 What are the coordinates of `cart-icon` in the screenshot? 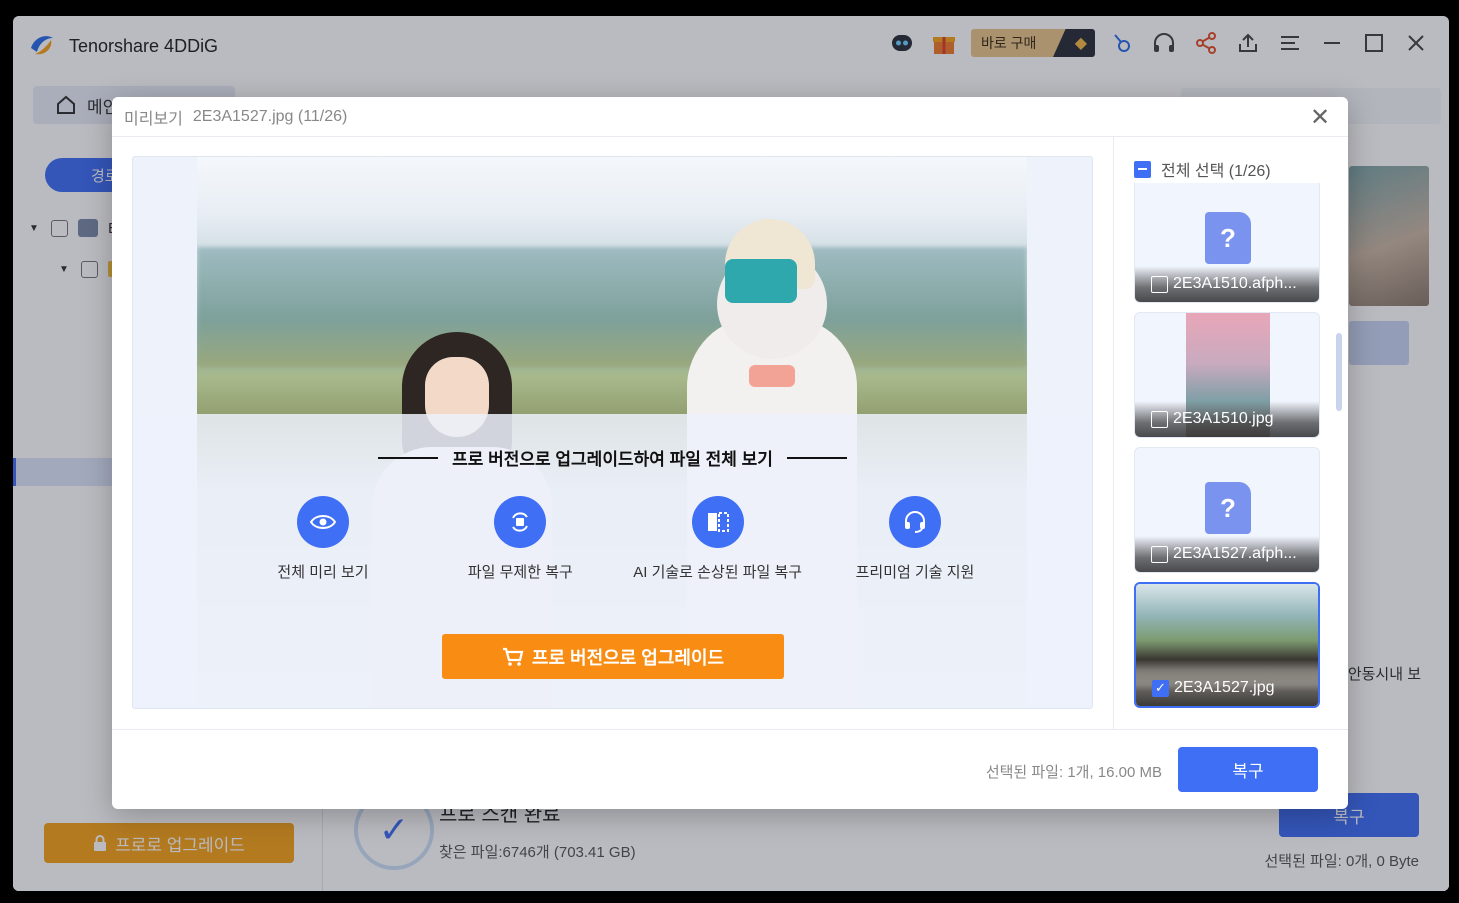 It's located at (513, 656).